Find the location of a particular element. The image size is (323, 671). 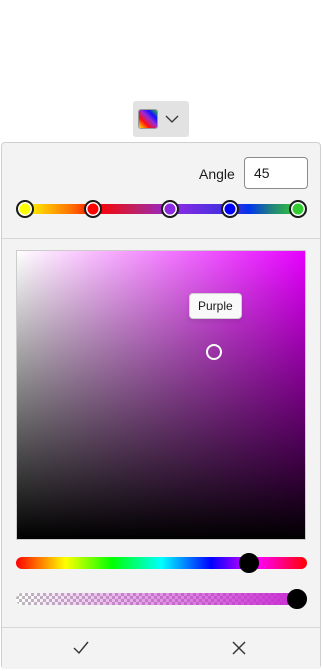

confirm-button is located at coordinates (81, 648).